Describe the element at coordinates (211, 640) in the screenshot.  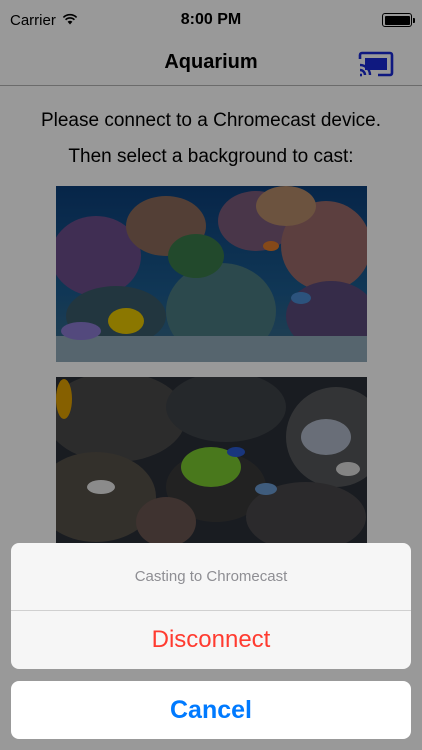
I see `disconnect-button: Disconnect` at that location.